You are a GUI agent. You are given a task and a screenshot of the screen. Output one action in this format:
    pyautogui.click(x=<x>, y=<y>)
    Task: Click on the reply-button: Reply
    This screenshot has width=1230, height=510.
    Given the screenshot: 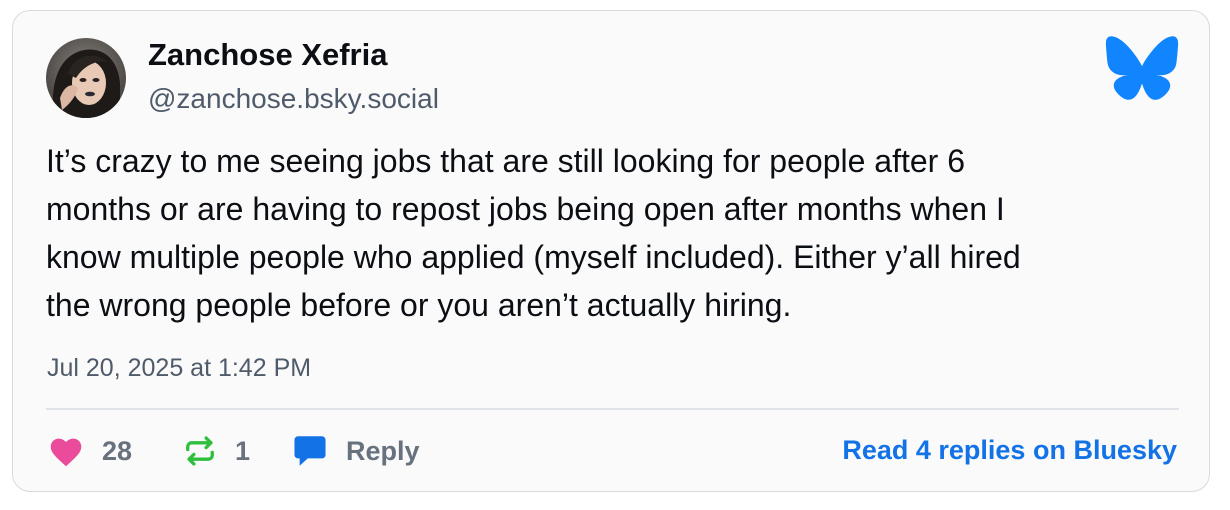 What is the action you would take?
    pyautogui.click(x=356, y=451)
    